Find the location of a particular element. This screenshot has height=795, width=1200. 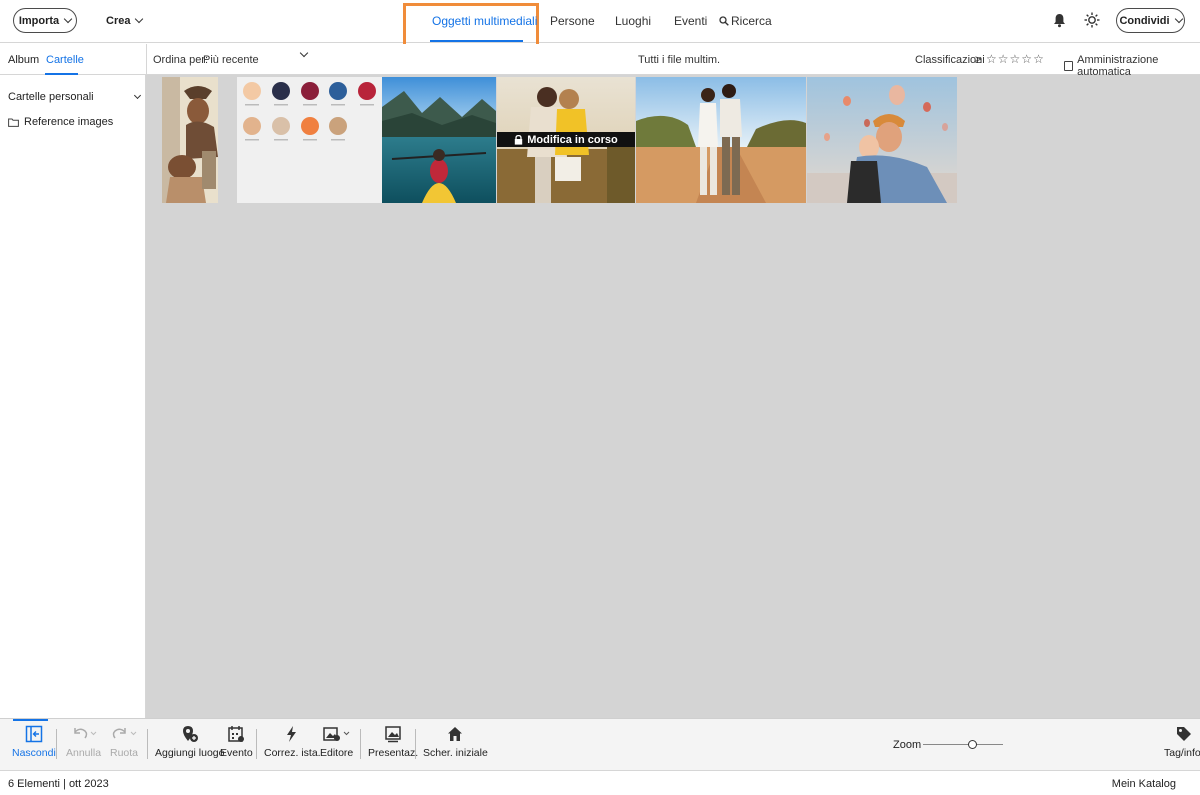

walking-couple-photo is located at coordinates (721, 140).